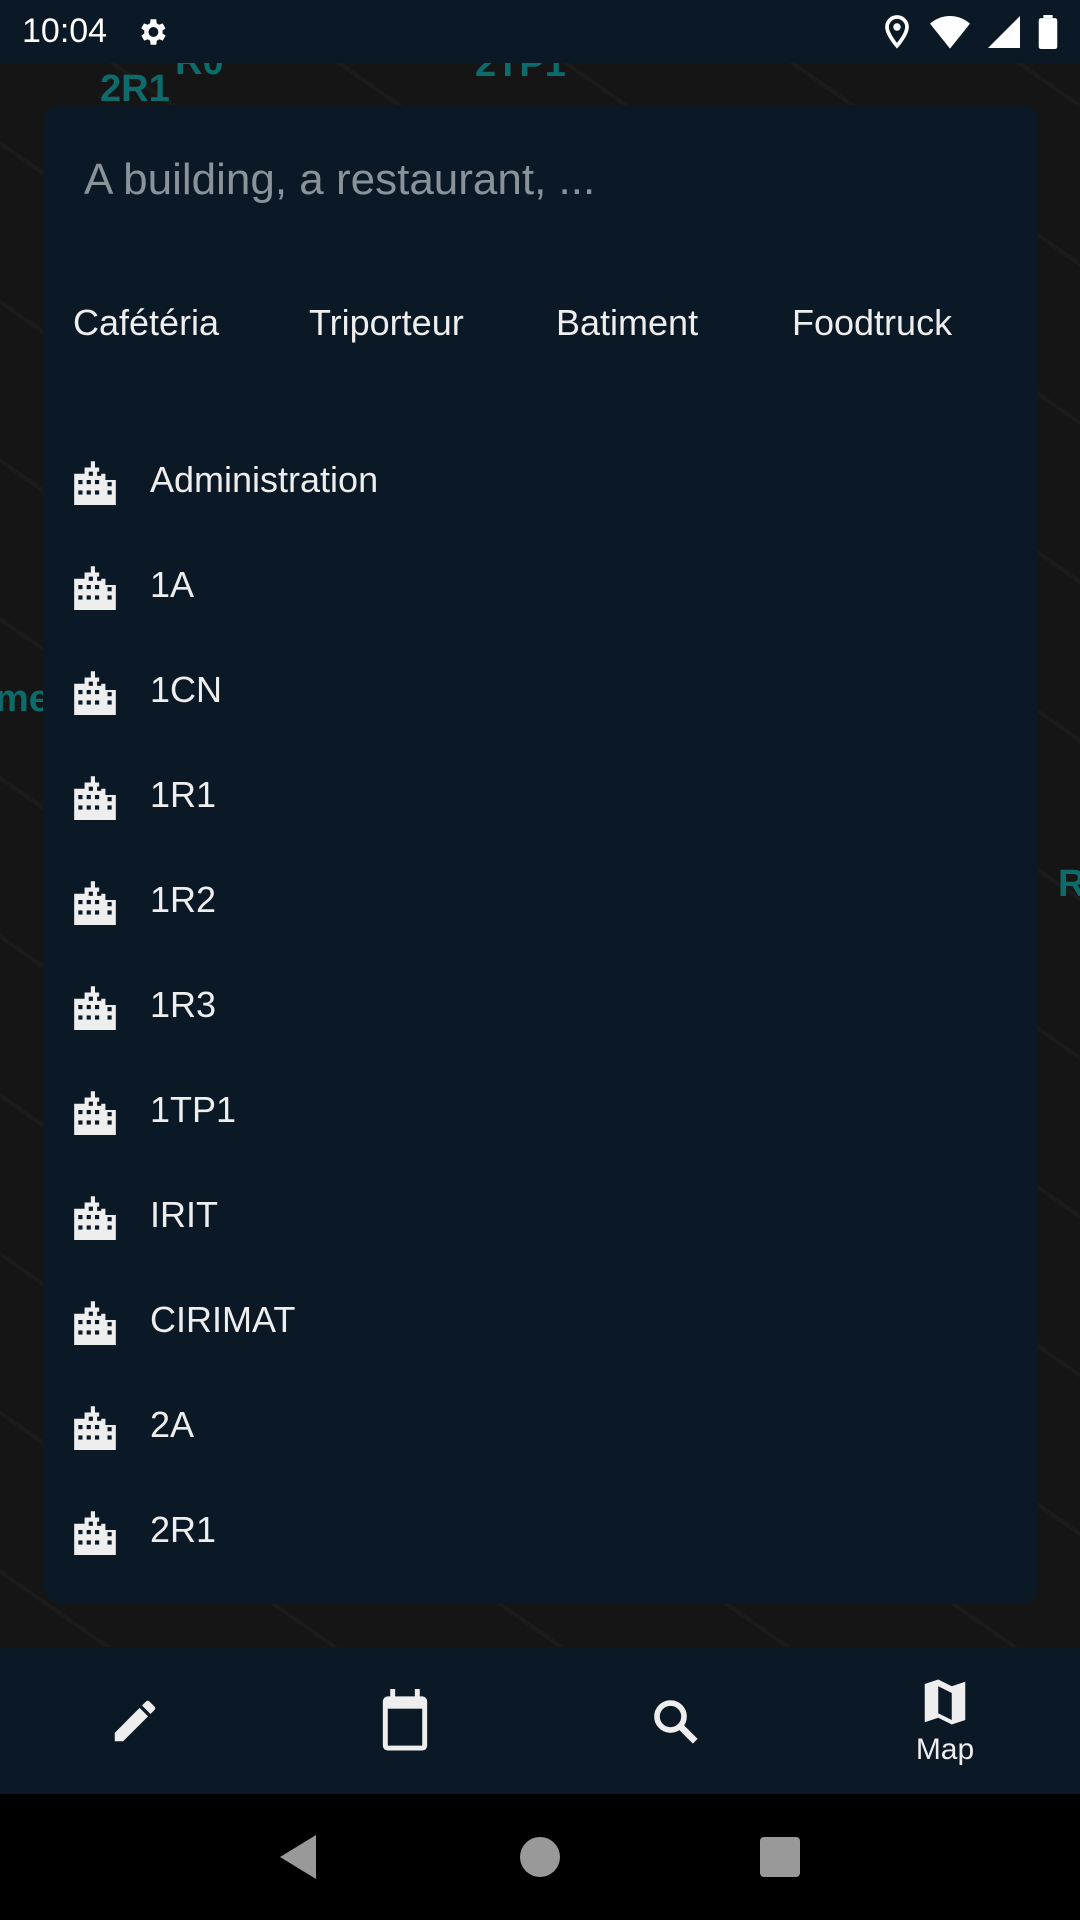  What do you see at coordinates (540, 584) in the screenshot?
I see `list-item: 1A` at bounding box center [540, 584].